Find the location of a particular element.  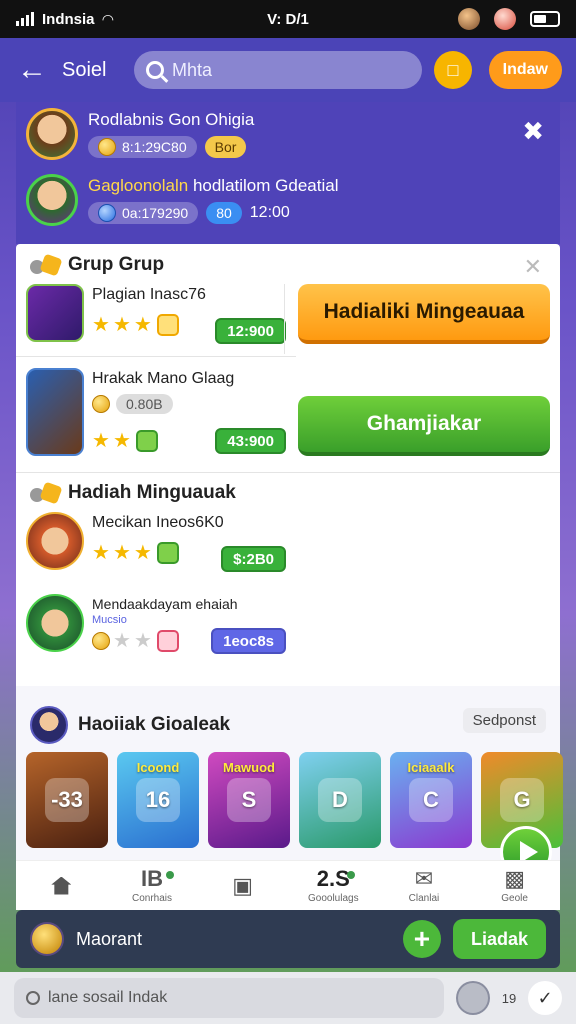

page-title: Soiel is located at coordinates (84, 69).